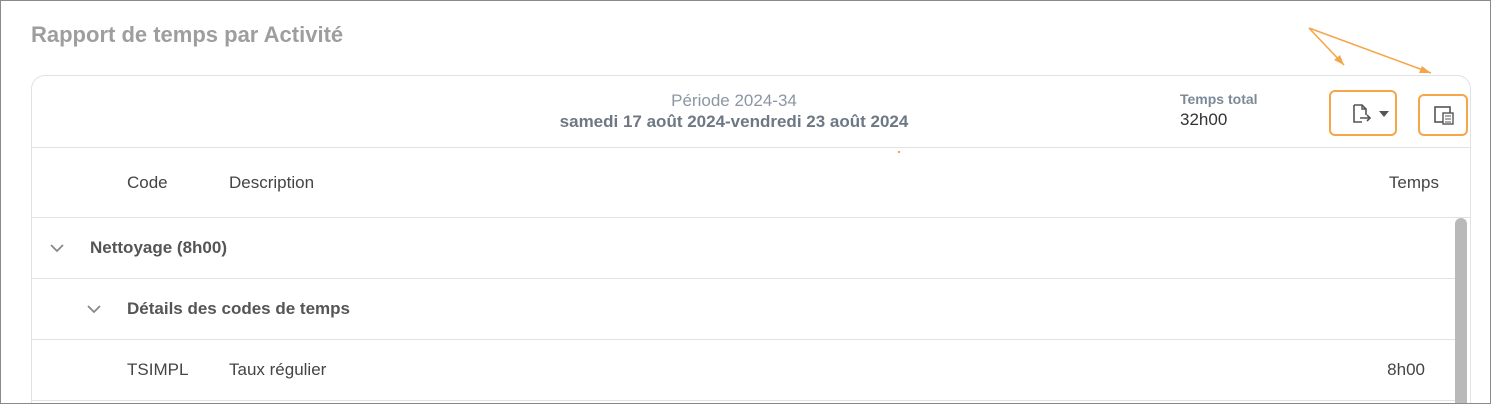 This screenshot has height=404, width=1491. I want to click on export-button, so click(1363, 113).